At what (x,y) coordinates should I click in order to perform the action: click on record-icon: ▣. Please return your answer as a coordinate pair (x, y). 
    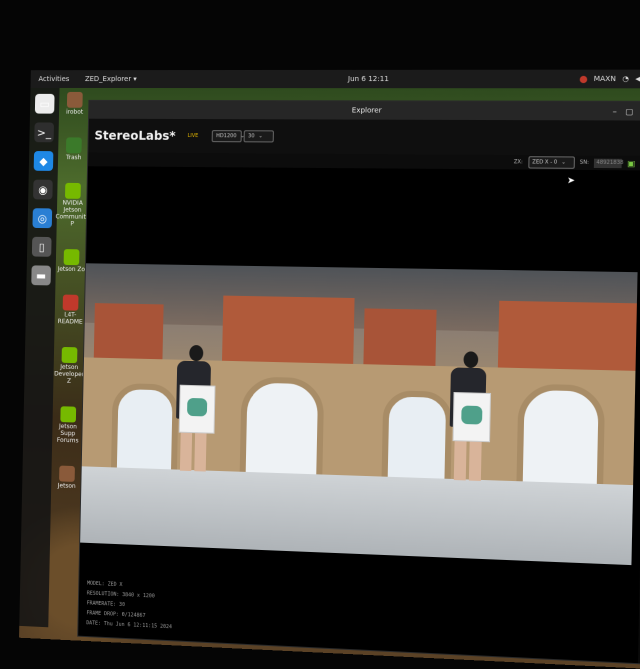
    Looking at the image, I should click on (631, 162).